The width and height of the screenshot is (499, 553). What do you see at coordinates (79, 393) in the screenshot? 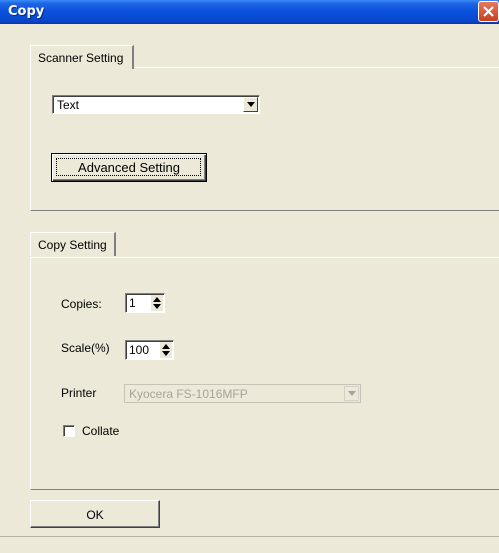
I see `printer-label: Printer` at bounding box center [79, 393].